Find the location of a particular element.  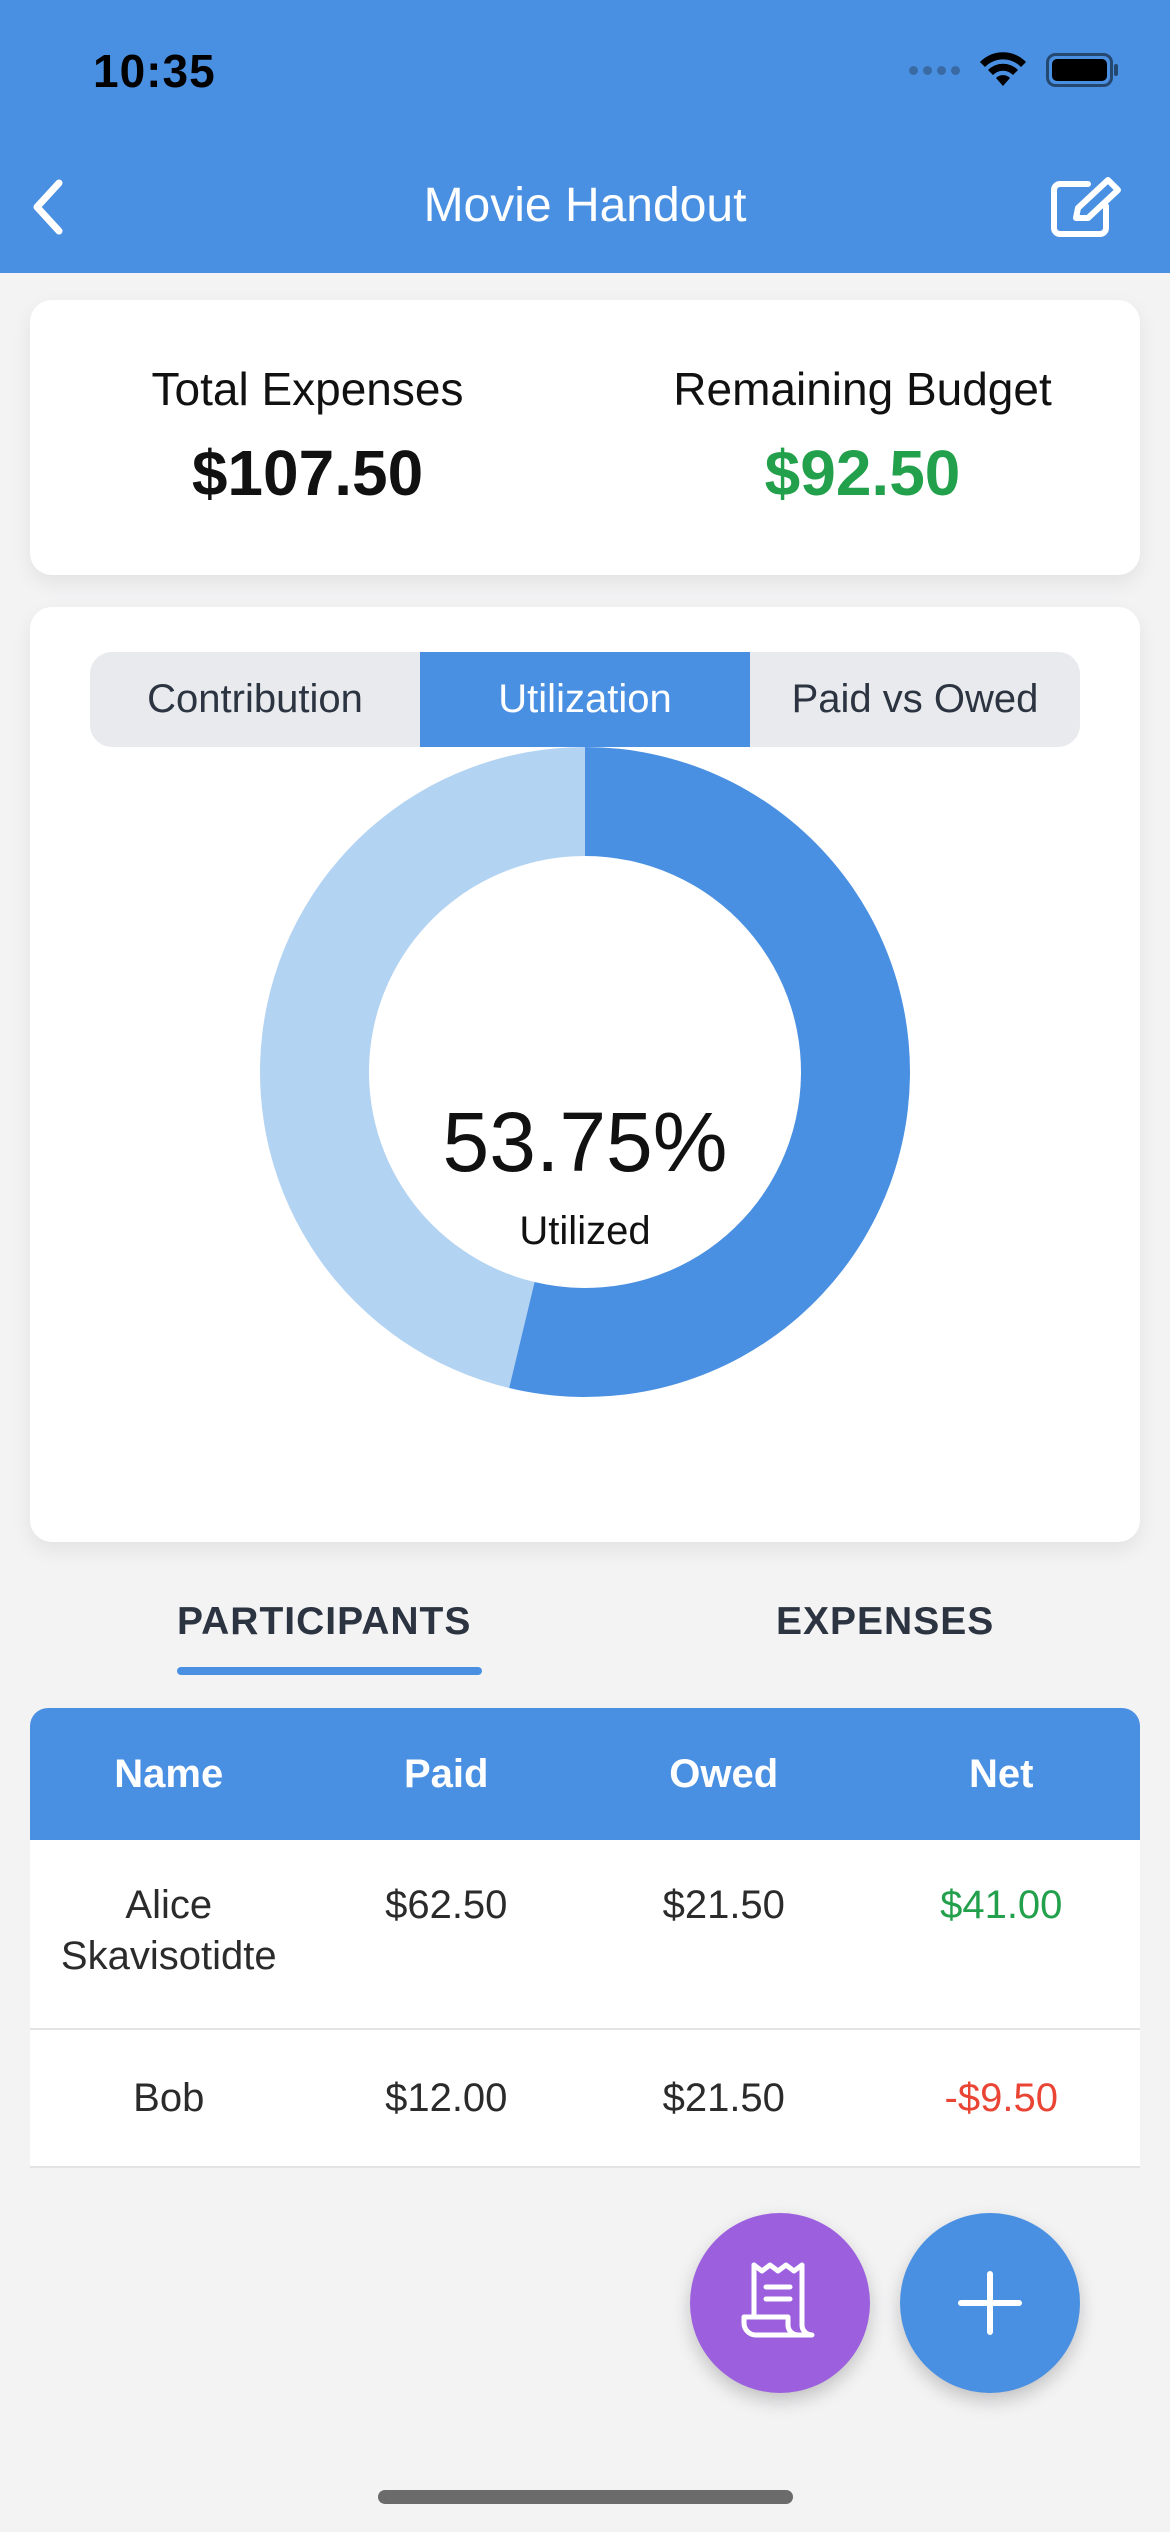

tab-participants: PARTICIPANTS is located at coordinates (324, 1622).